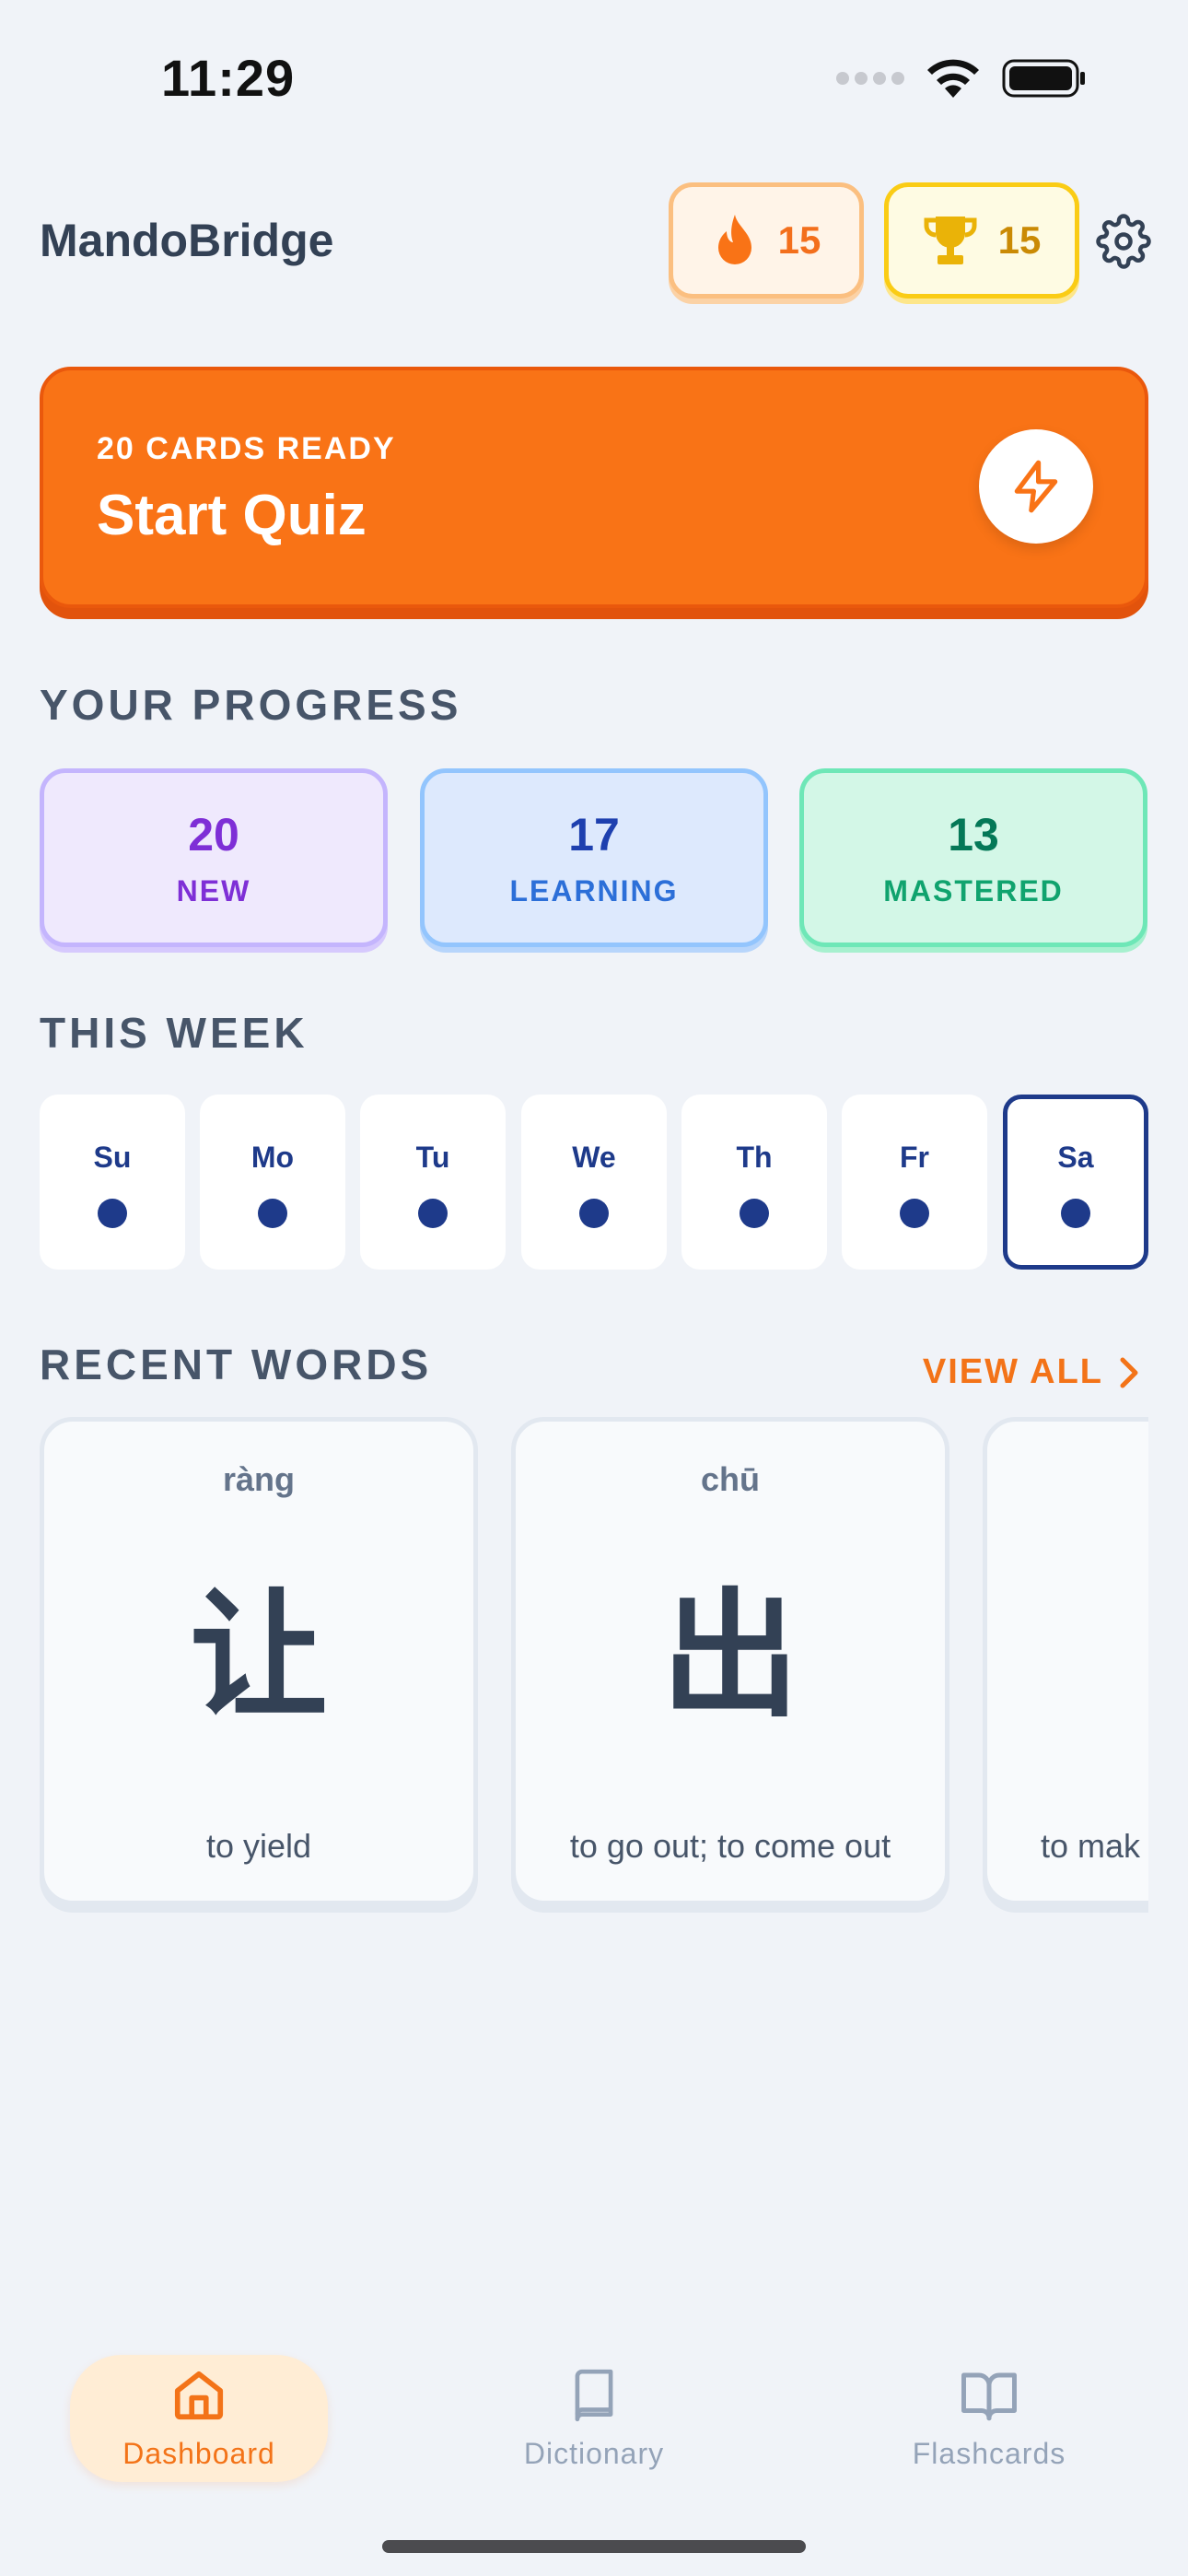 The height and width of the screenshot is (2576, 1188). I want to click on stat-learning: 17 LEARNING, so click(594, 857).